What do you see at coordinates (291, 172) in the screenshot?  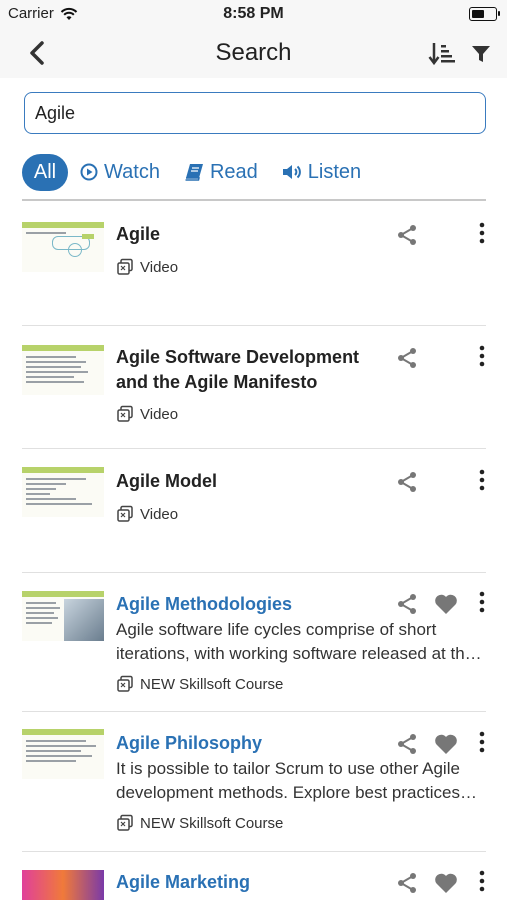 I see `speaker-icon` at bounding box center [291, 172].